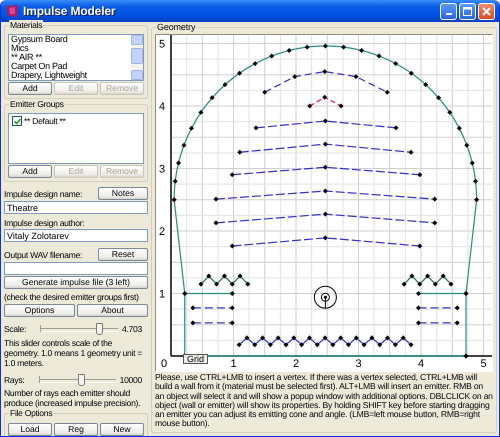 Image resolution: width=500 pixels, height=437 pixels. What do you see at coordinates (71, 57) in the screenshot?
I see `list-item: ** AIR **` at bounding box center [71, 57].